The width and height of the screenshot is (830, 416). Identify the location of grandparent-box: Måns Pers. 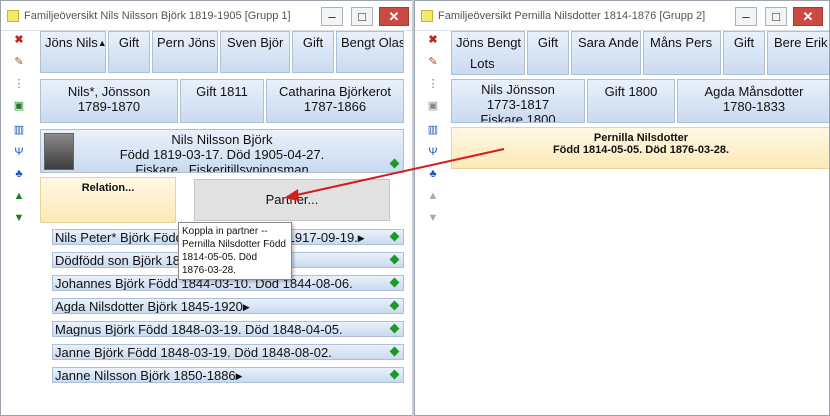
(682, 53).